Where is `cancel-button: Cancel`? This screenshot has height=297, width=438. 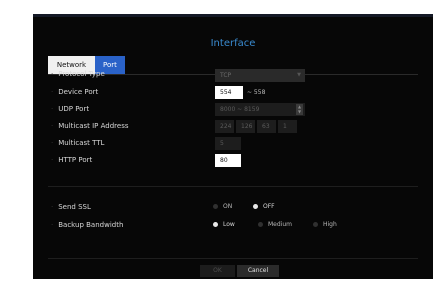
cancel-button: Cancel is located at coordinates (258, 271).